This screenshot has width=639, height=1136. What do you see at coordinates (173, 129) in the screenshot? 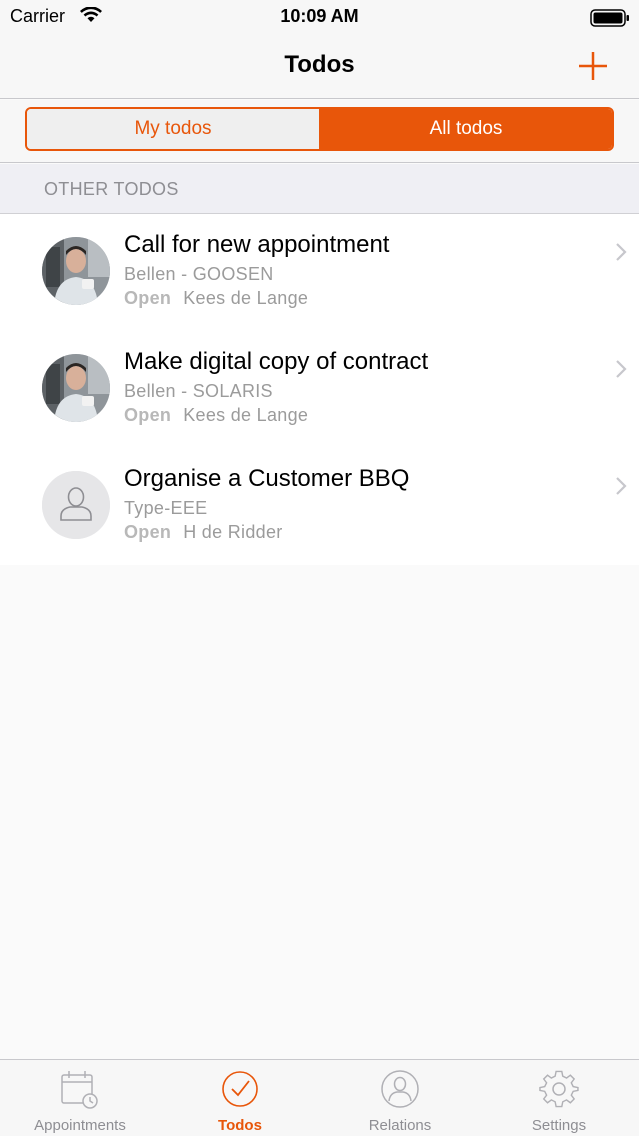
I see `segment-my-todos: My todos` at bounding box center [173, 129].